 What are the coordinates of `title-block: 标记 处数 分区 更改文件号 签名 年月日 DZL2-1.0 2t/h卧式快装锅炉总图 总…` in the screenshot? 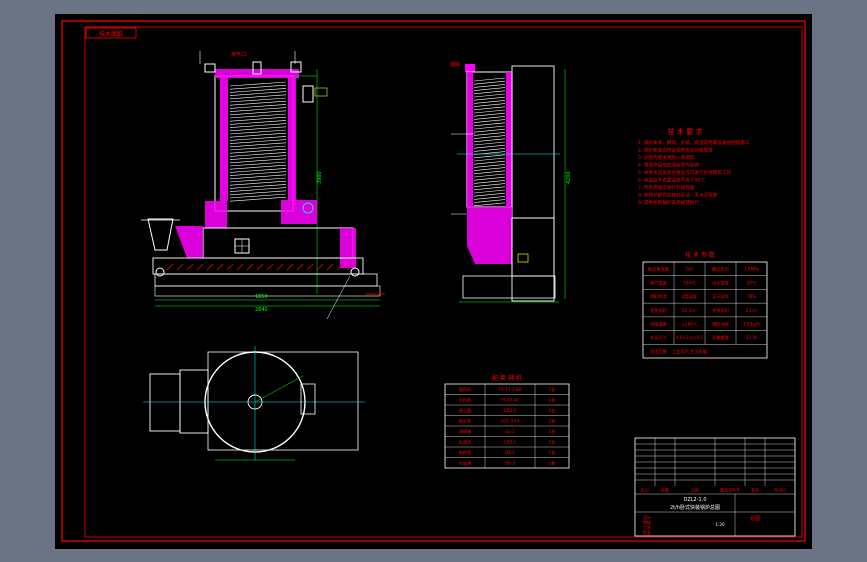 It's located at (715, 487).